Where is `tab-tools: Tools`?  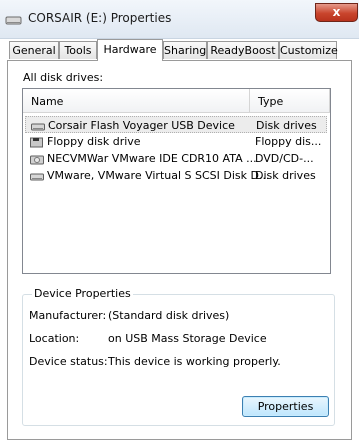 tab-tools: Tools is located at coordinates (78, 50).